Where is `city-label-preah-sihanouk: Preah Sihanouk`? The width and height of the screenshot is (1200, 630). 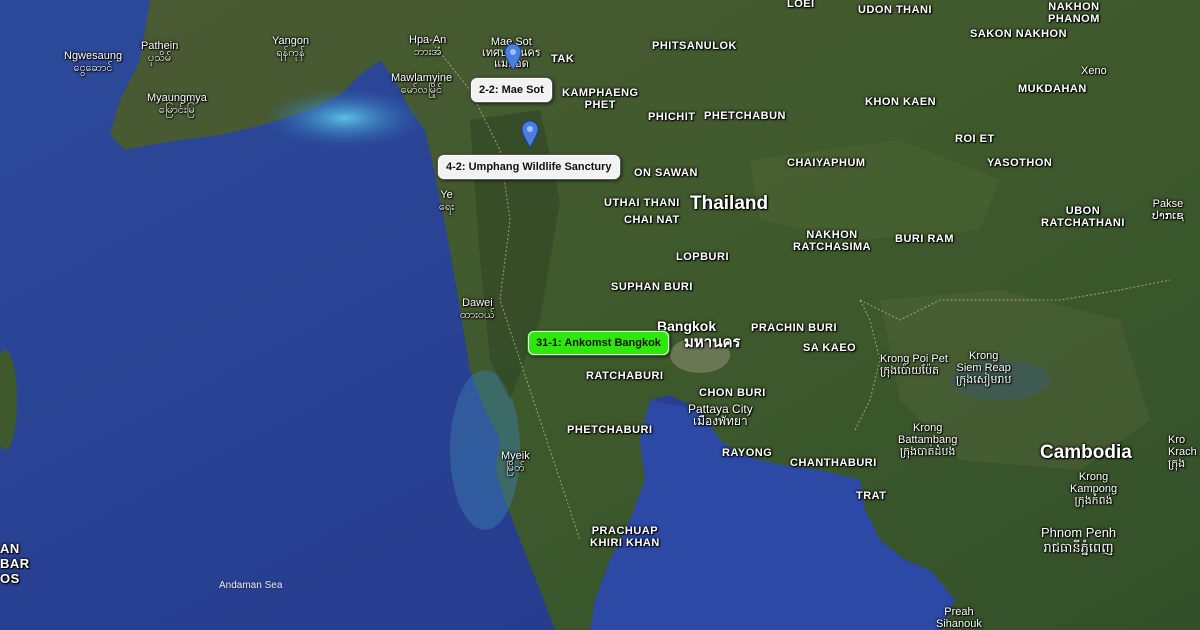
city-label-preah-sihanouk: Preah Sihanouk is located at coordinates (959, 618).